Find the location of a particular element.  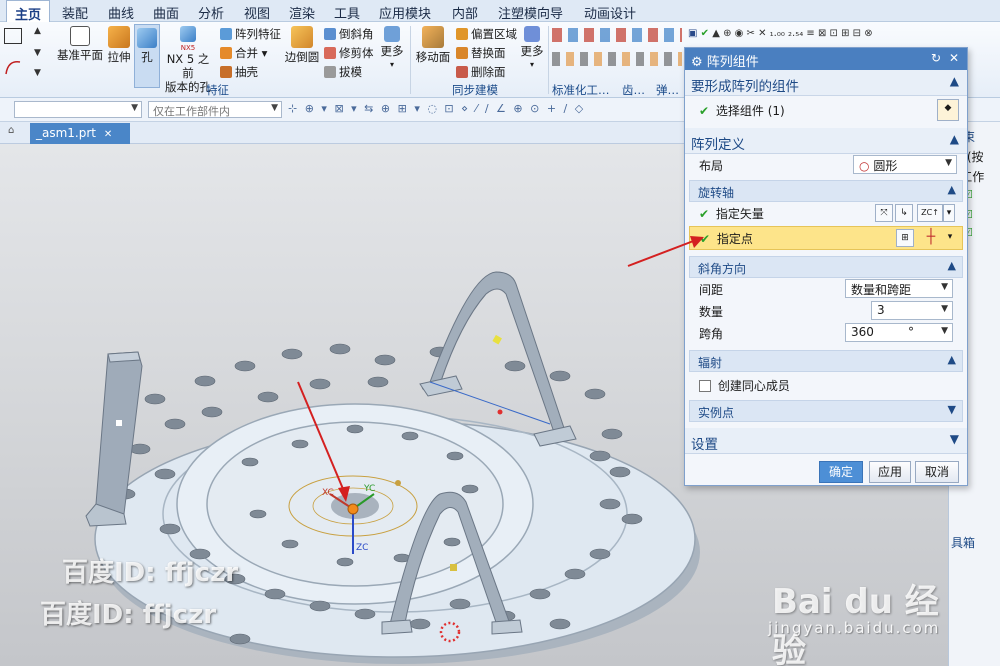

subsection-radiate: 辐射 ▲ is located at coordinates (826, 361).